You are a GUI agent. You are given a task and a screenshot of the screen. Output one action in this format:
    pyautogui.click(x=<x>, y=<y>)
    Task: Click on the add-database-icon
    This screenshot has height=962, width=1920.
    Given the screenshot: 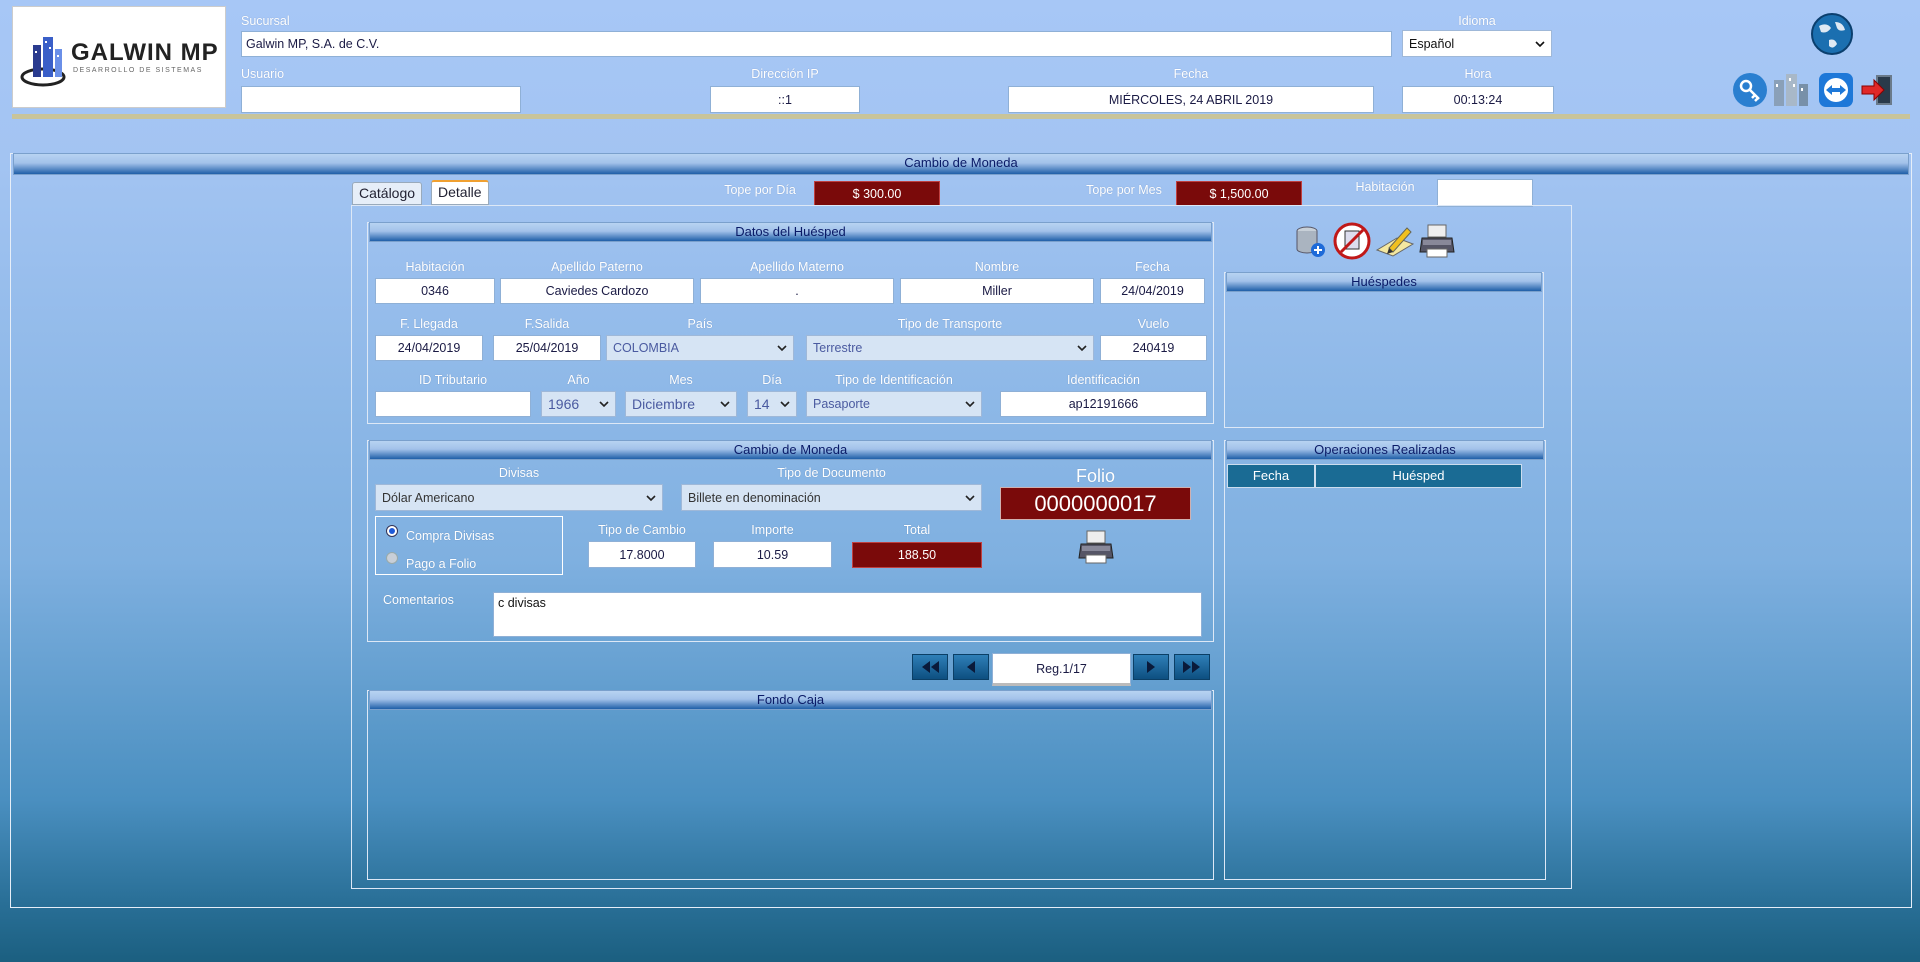 What is the action you would take?
    pyautogui.click(x=1310, y=241)
    